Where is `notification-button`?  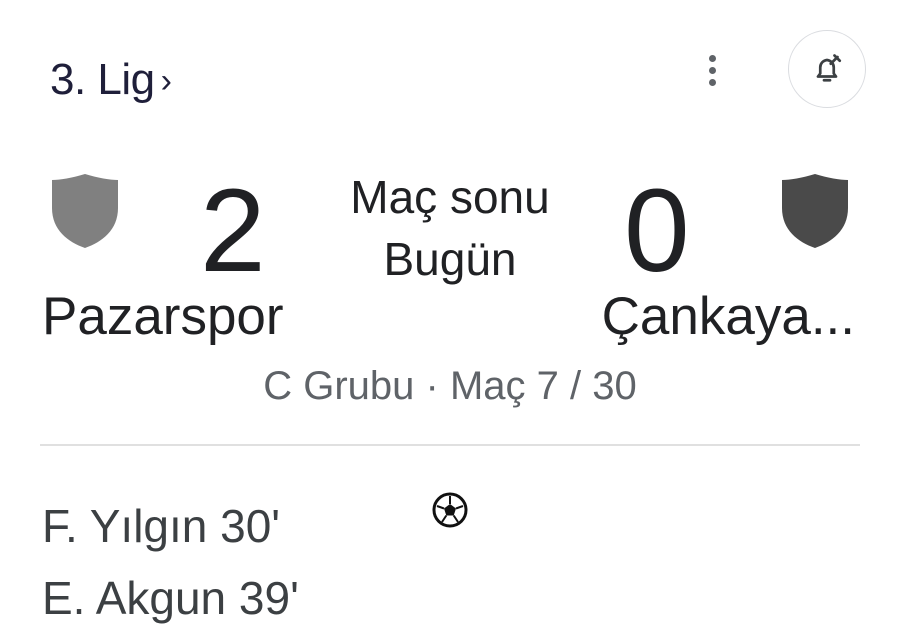
notification-button is located at coordinates (827, 69).